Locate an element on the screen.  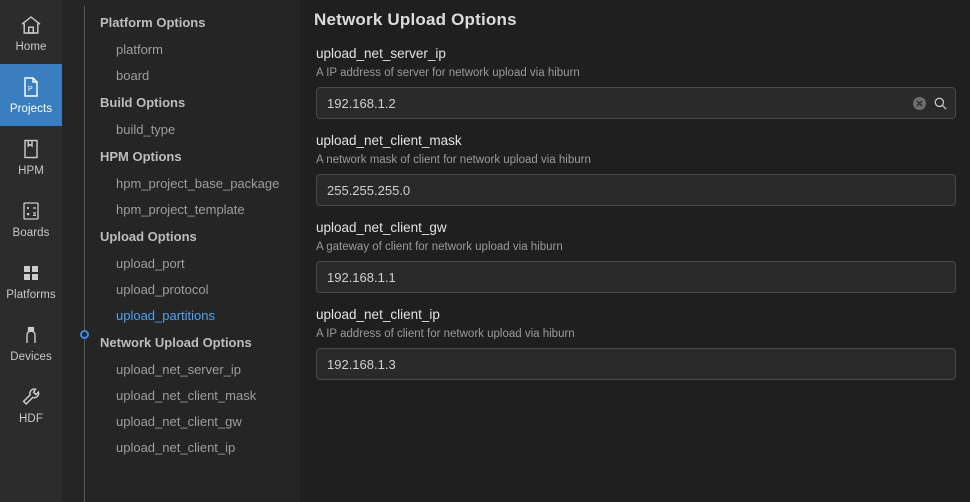
page-title: Network Upload Options is located at coordinates (415, 19).